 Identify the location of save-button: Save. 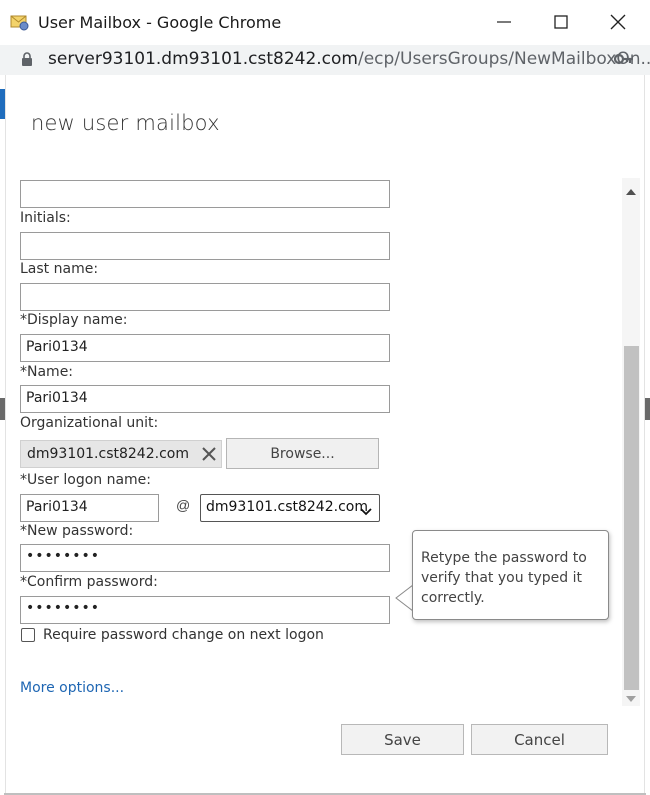
(402, 739).